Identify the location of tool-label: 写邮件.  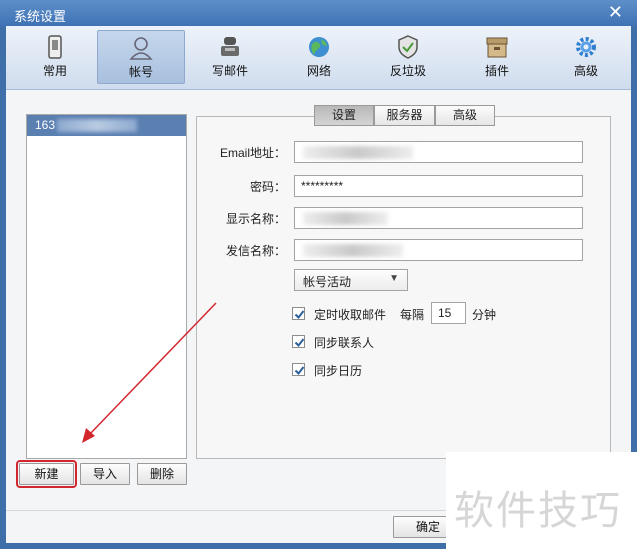
(229, 71).